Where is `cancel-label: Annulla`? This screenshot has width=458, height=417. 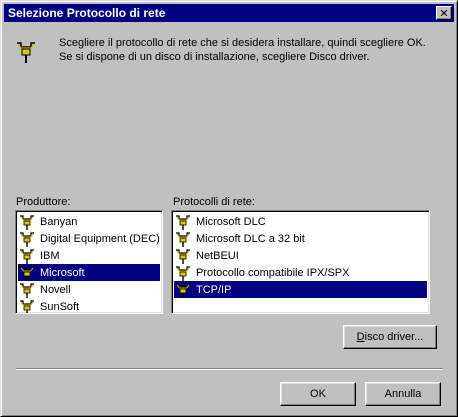 cancel-label: Annulla is located at coordinates (403, 394).